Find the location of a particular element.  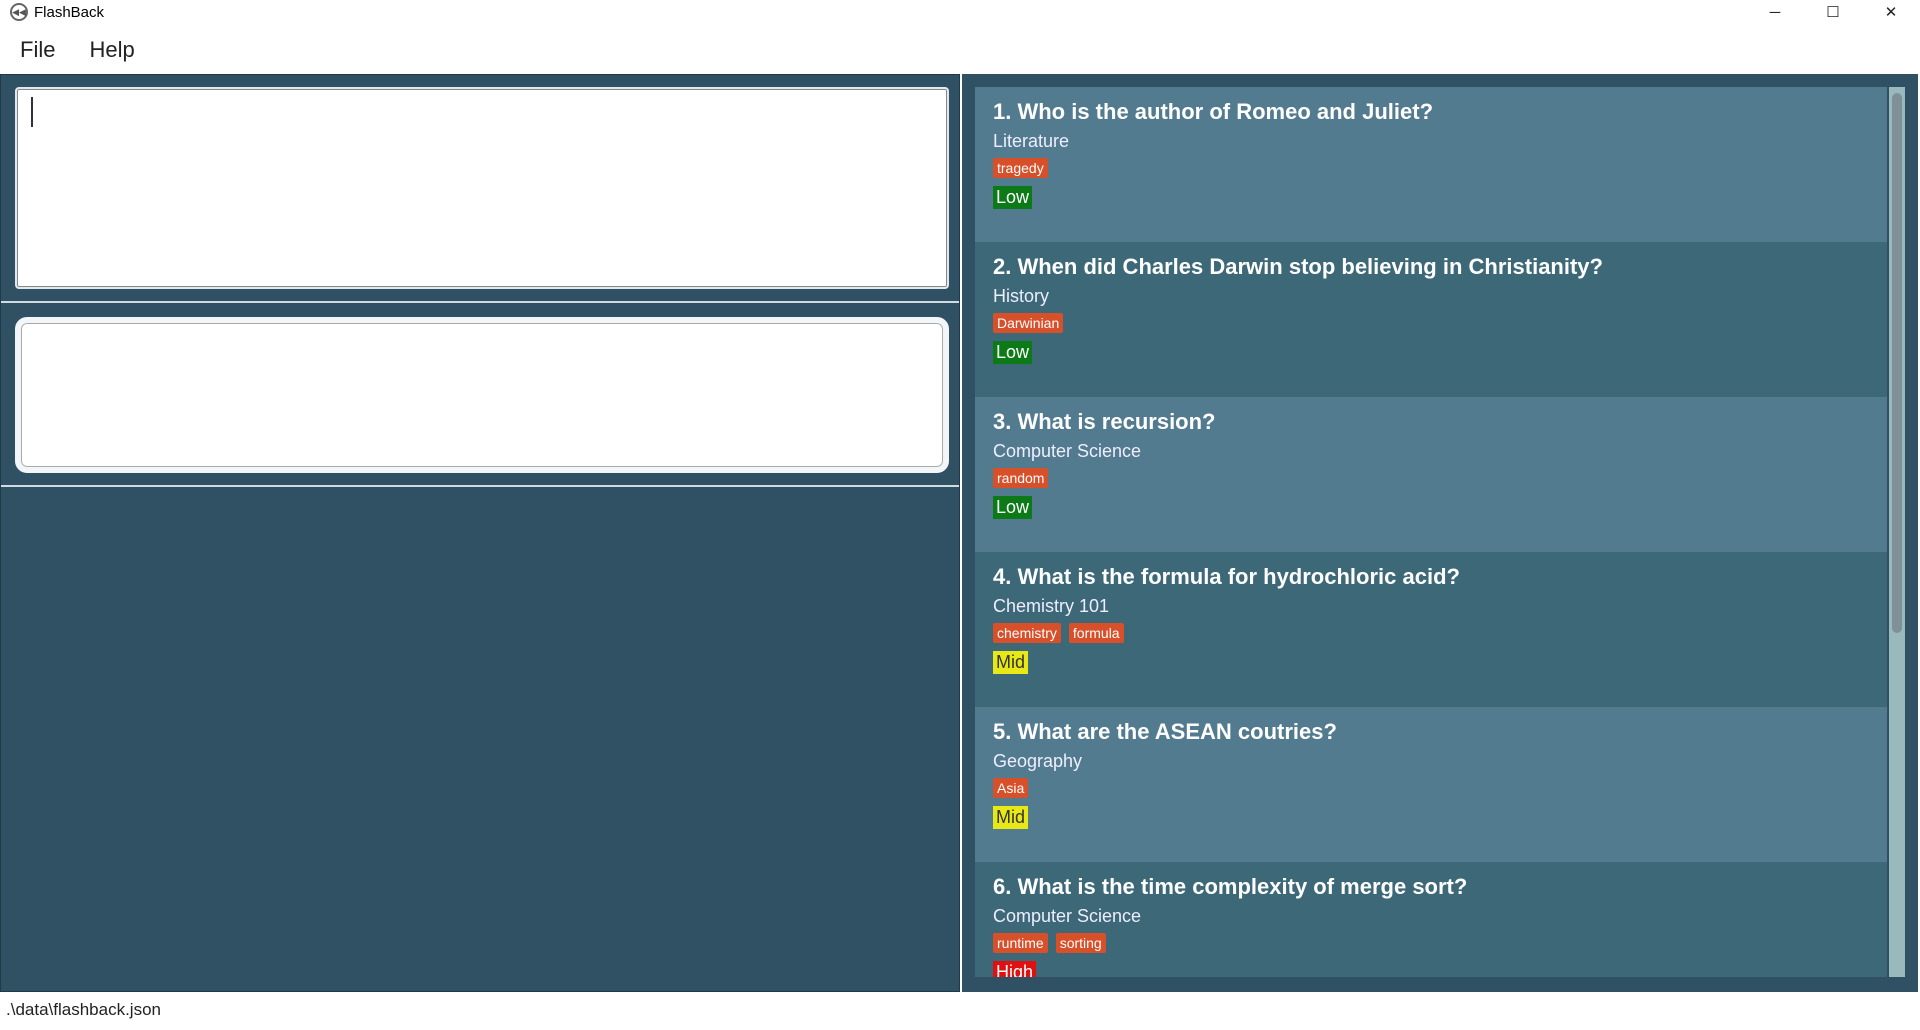

tag-badge: sorting is located at coordinates (1080, 943).